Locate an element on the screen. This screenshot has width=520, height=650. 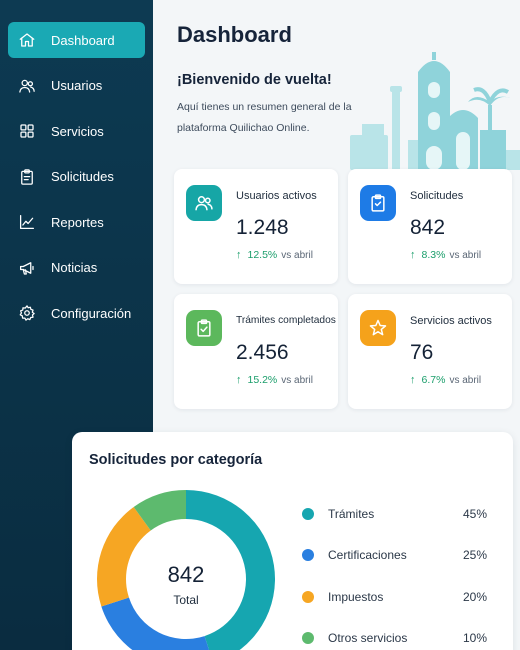
category-title: Solicitudes por categoría is located at coordinates (176, 460).